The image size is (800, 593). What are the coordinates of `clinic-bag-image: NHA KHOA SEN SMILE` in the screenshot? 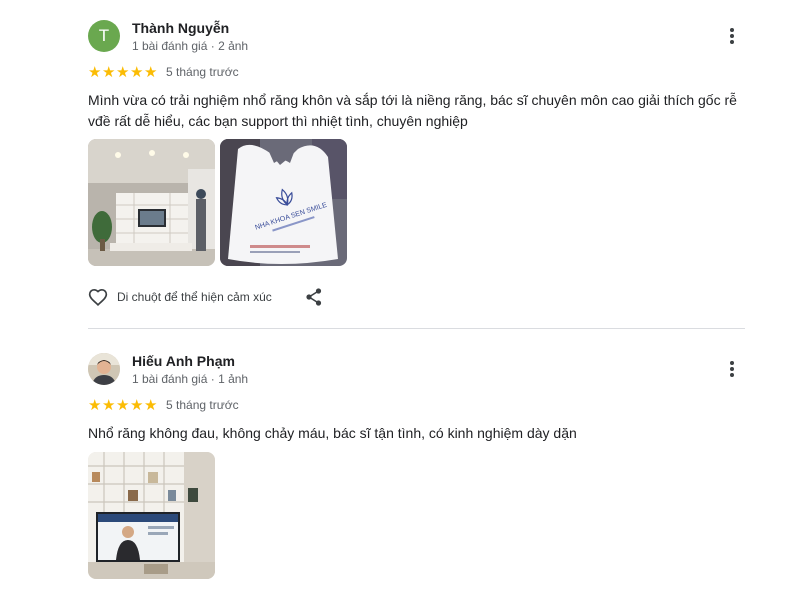 It's located at (283, 202).